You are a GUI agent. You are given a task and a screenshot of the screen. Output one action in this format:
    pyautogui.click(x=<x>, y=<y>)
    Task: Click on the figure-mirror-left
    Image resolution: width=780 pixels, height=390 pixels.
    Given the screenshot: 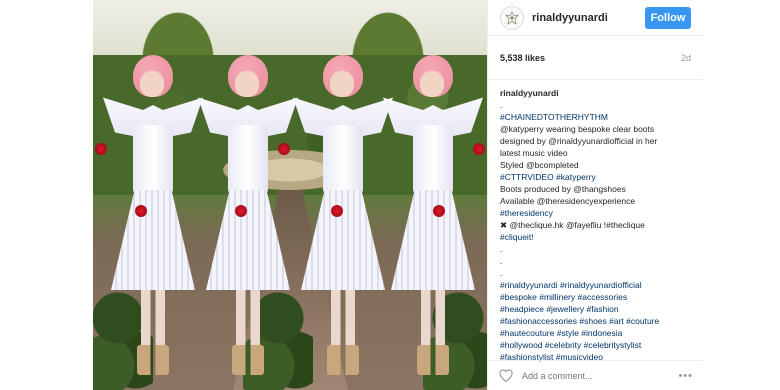 What is the action you would take?
    pyautogui.click(x=248, y=217)
    